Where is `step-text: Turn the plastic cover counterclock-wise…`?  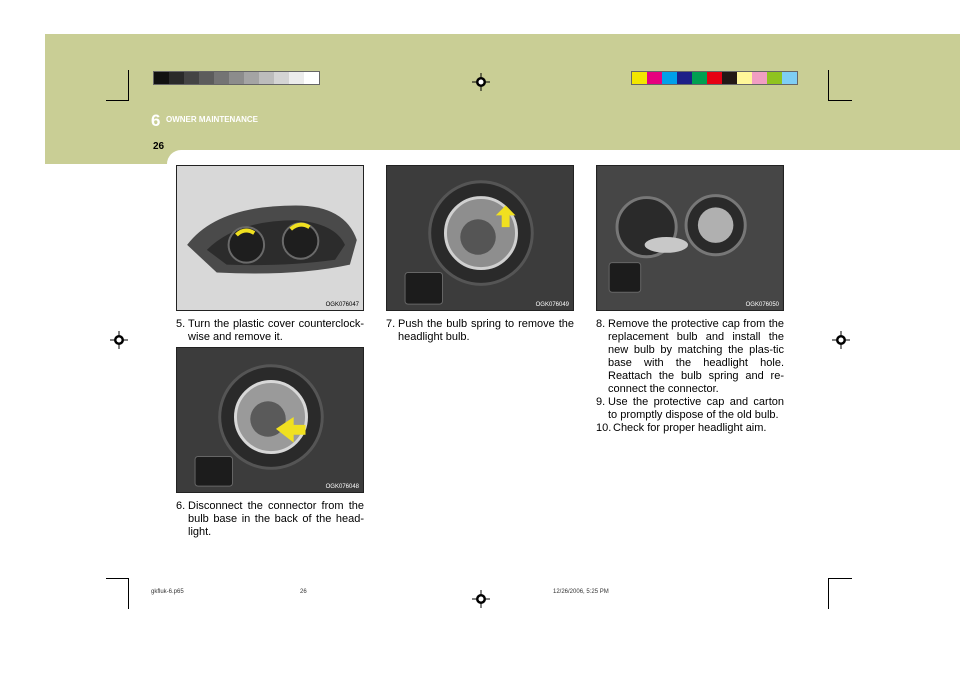
step-text: Turn the plastic cover counterclock-wise… is located at coordinates (276, 330).